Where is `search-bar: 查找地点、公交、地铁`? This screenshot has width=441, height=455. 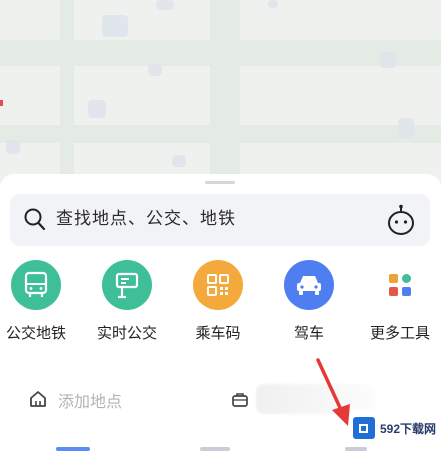
search-bar: 查找地点、公交、地铁 is located at coordinates (220, 220).